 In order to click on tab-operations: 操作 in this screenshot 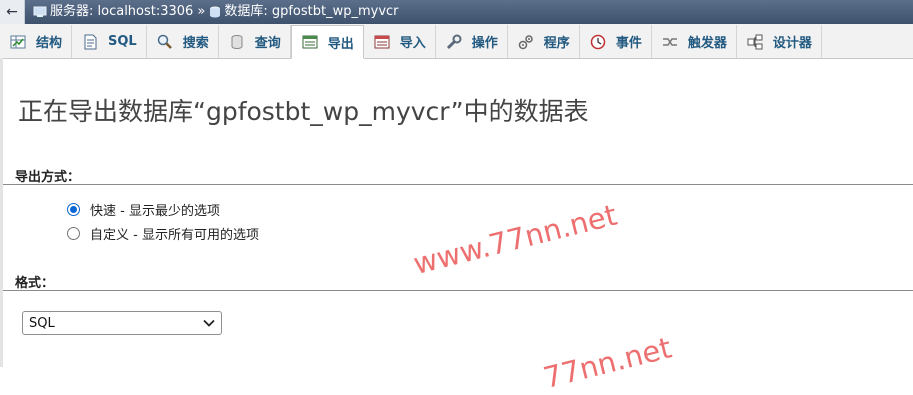, I will do `click(472, 41)`.